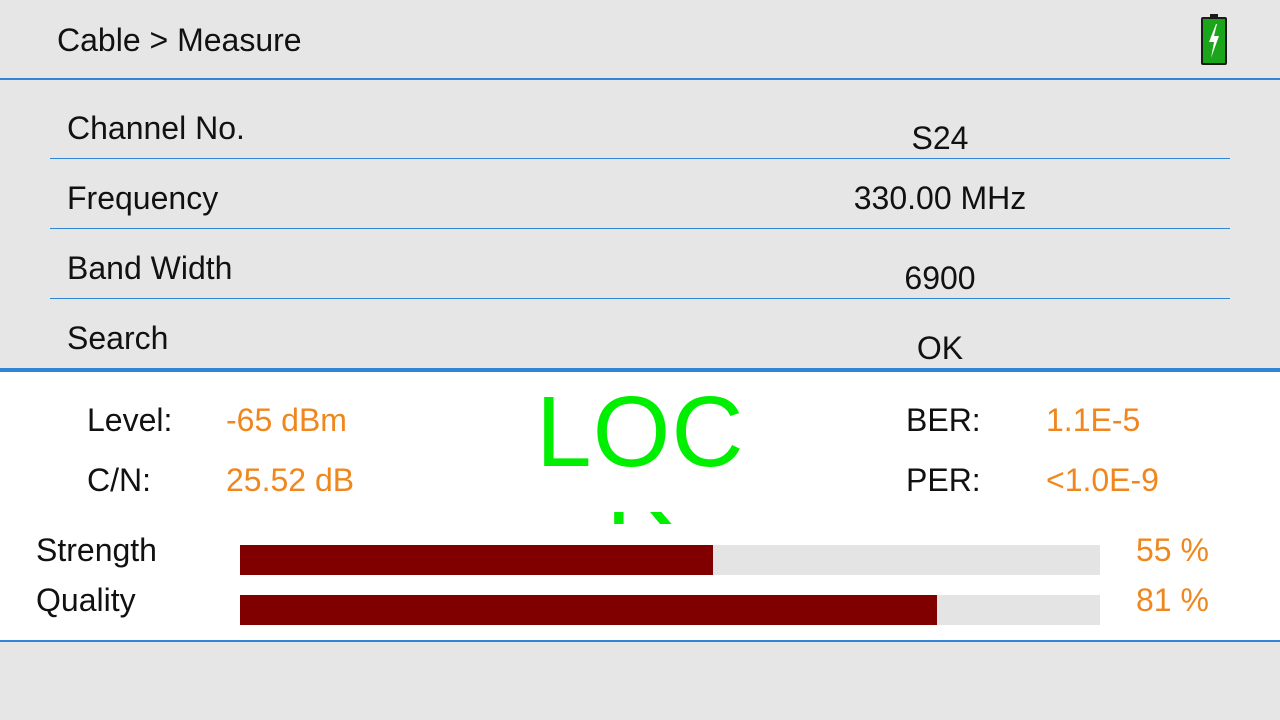 This screenshot has width=1280, height=720. I want to click on ber-value: 1.1E-5, so click(1093, 420).